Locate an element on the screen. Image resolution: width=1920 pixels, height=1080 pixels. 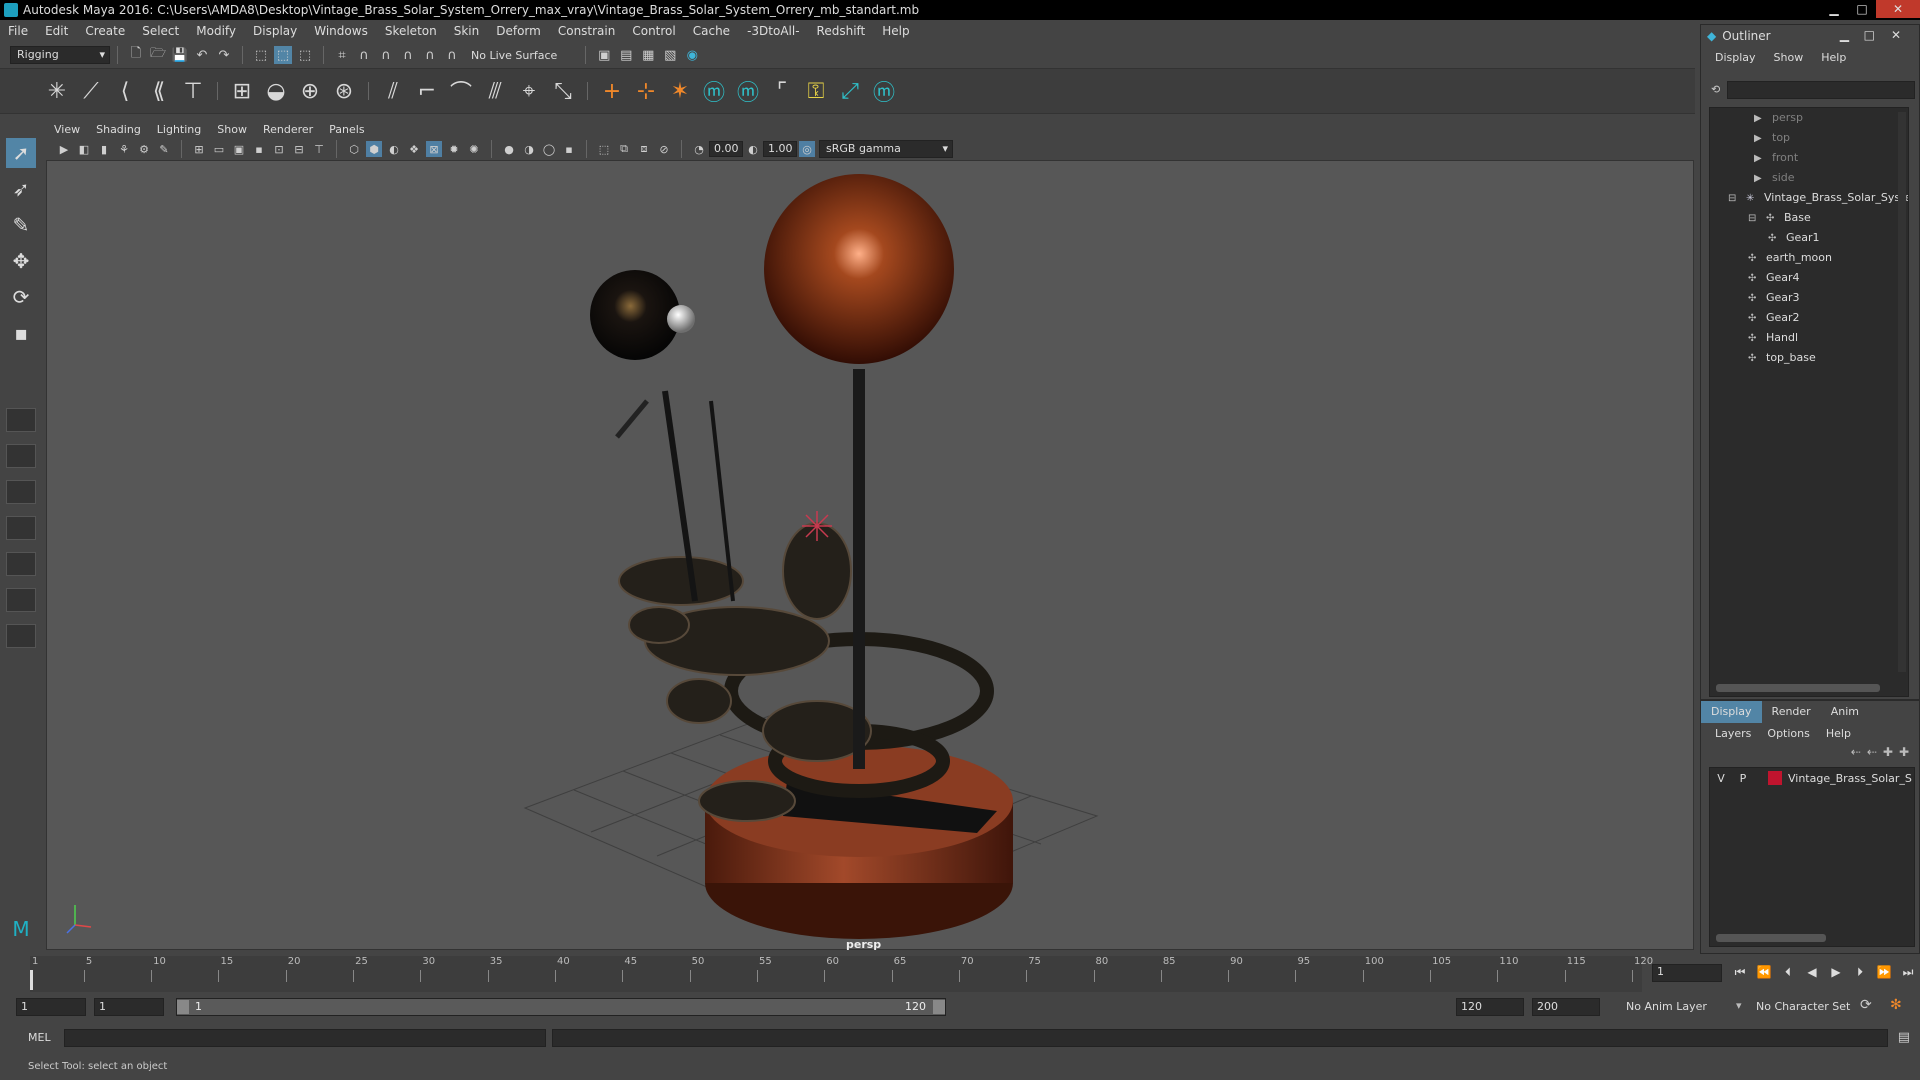
layer-horizontal-scrollbar is located at coordinates (1771, 938).